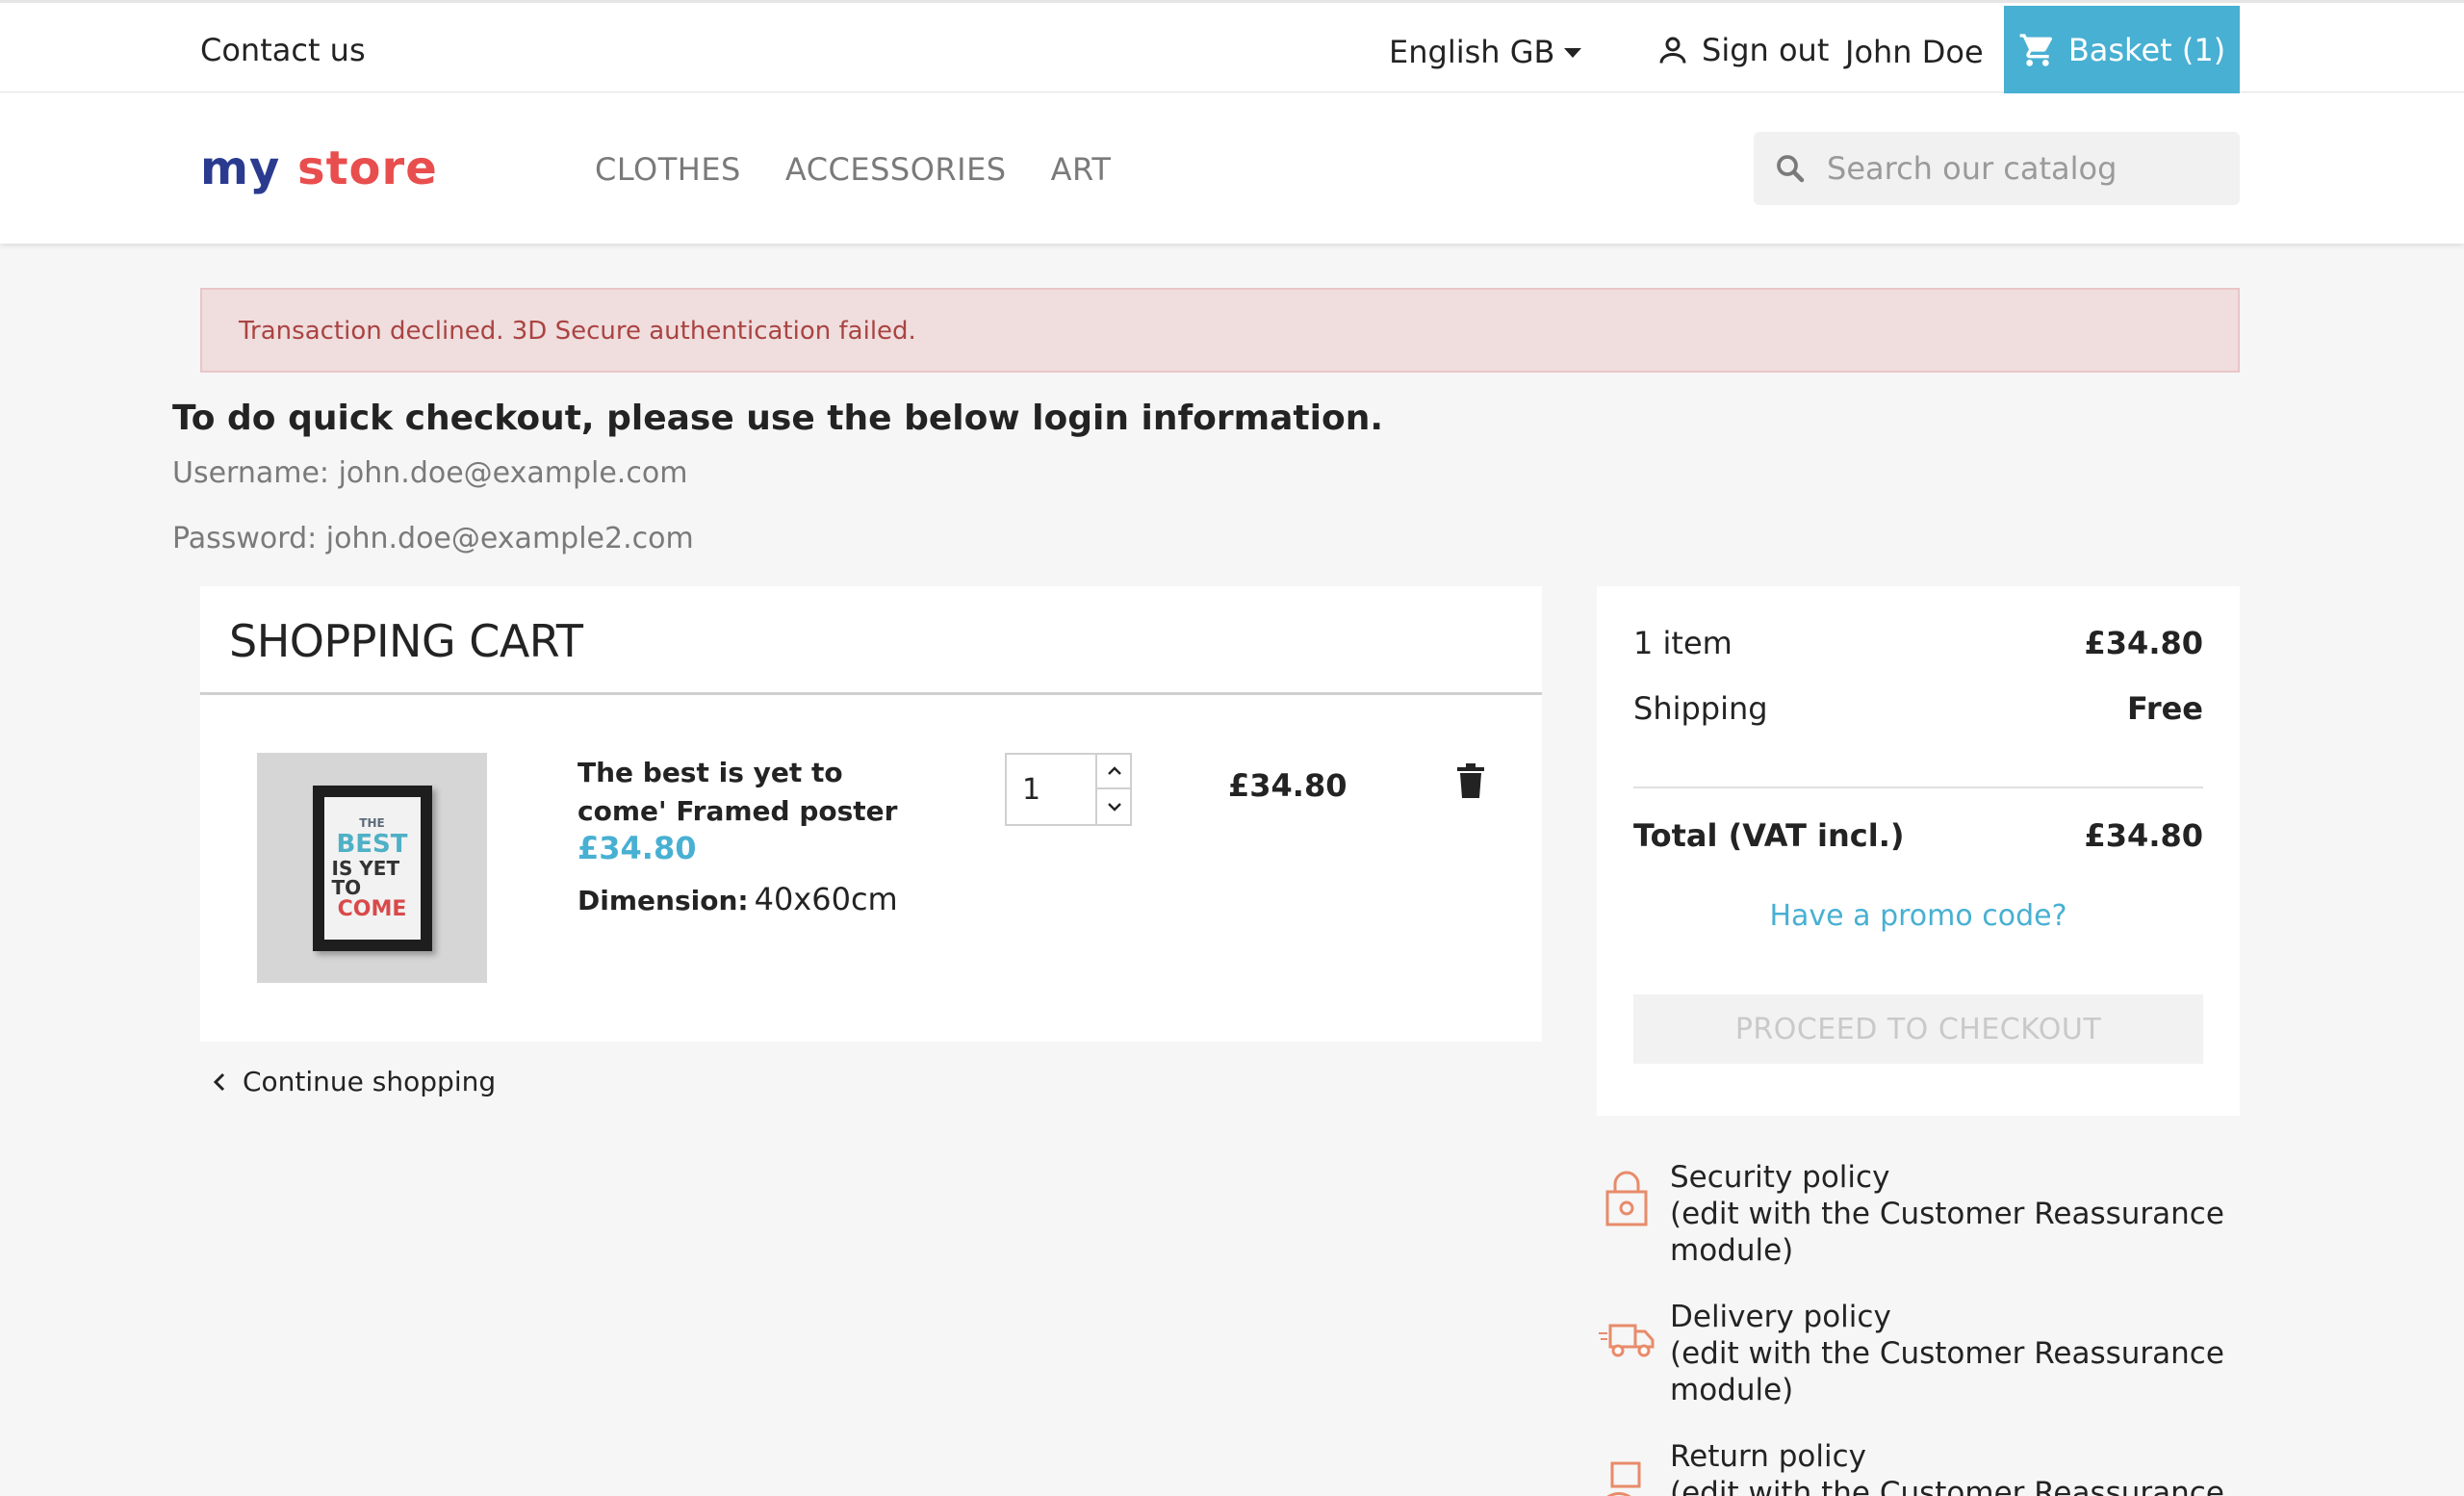 The width and height of the screenshot is (2464, 1496). I want to click on quantity-stepper, so click(1068, 789).